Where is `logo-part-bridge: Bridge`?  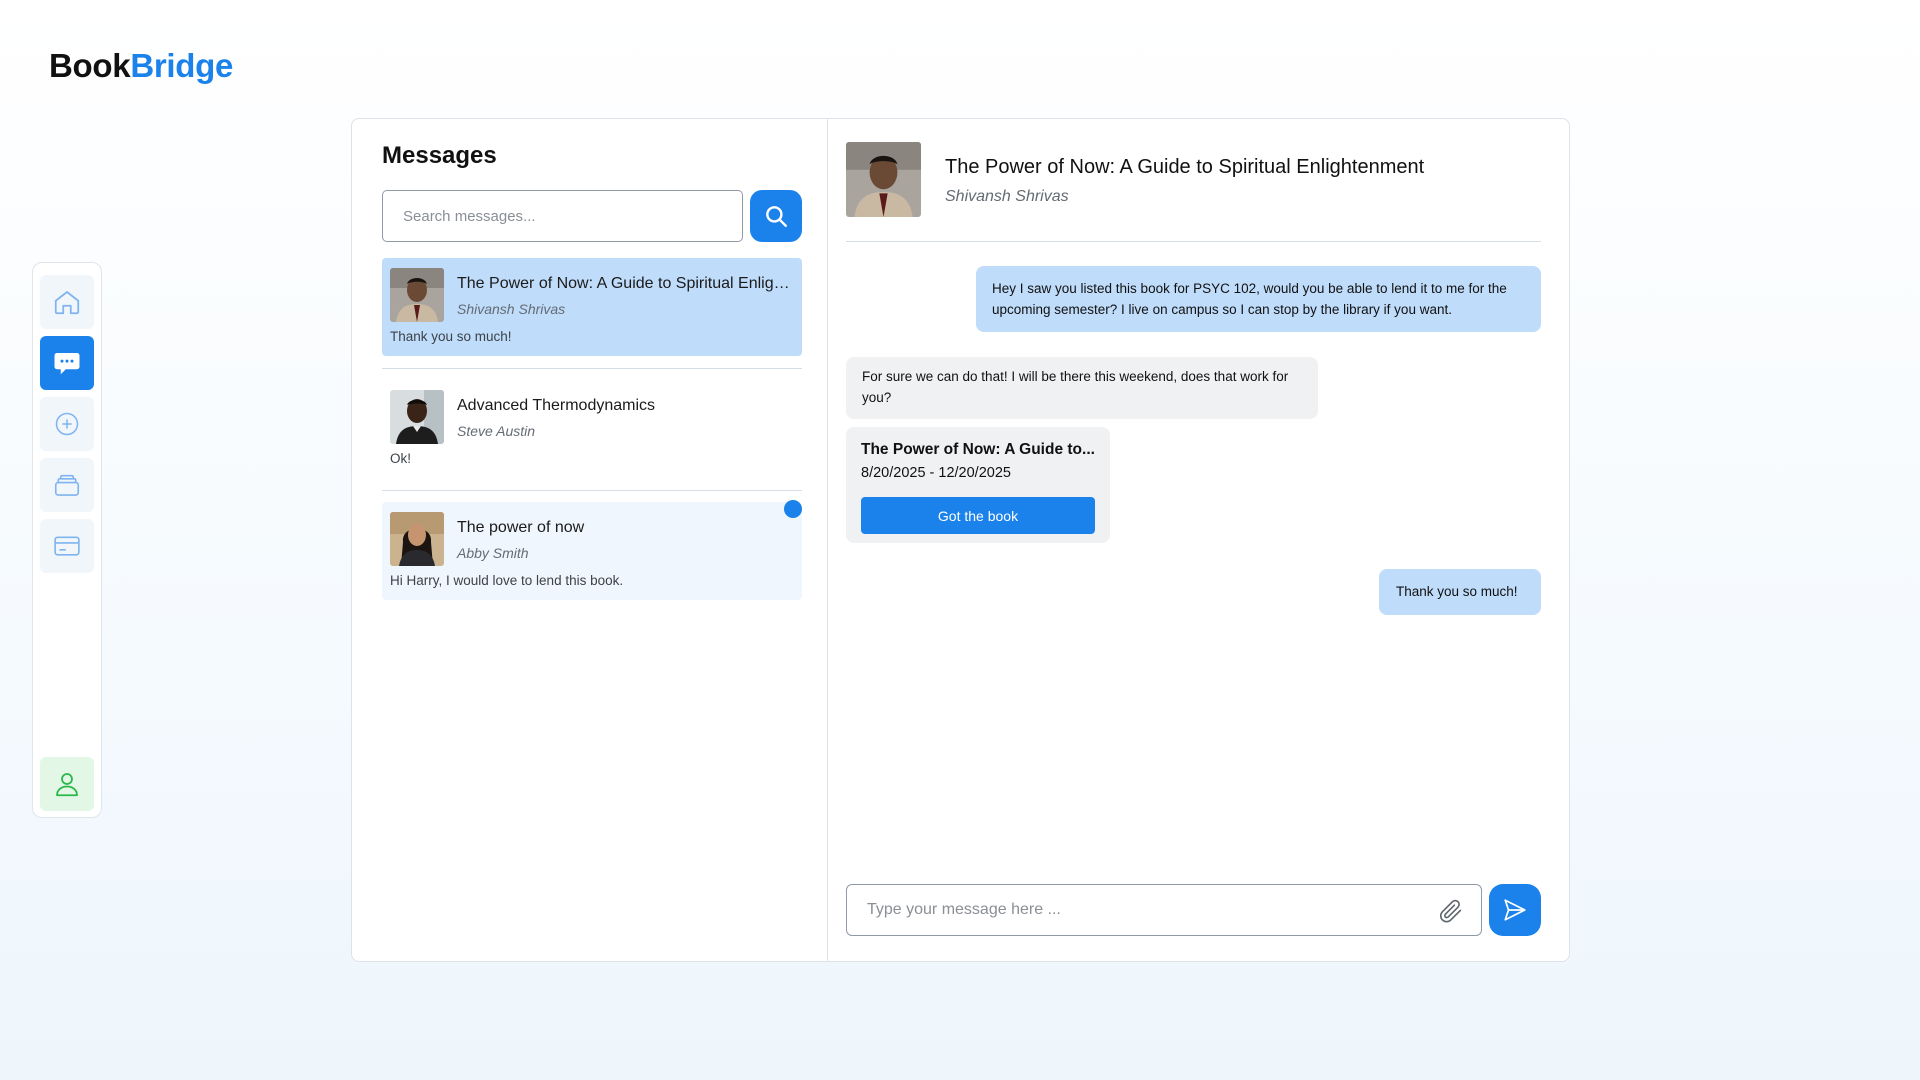
logo-part-bridge: Bridge is located at coordinates (182, 65).